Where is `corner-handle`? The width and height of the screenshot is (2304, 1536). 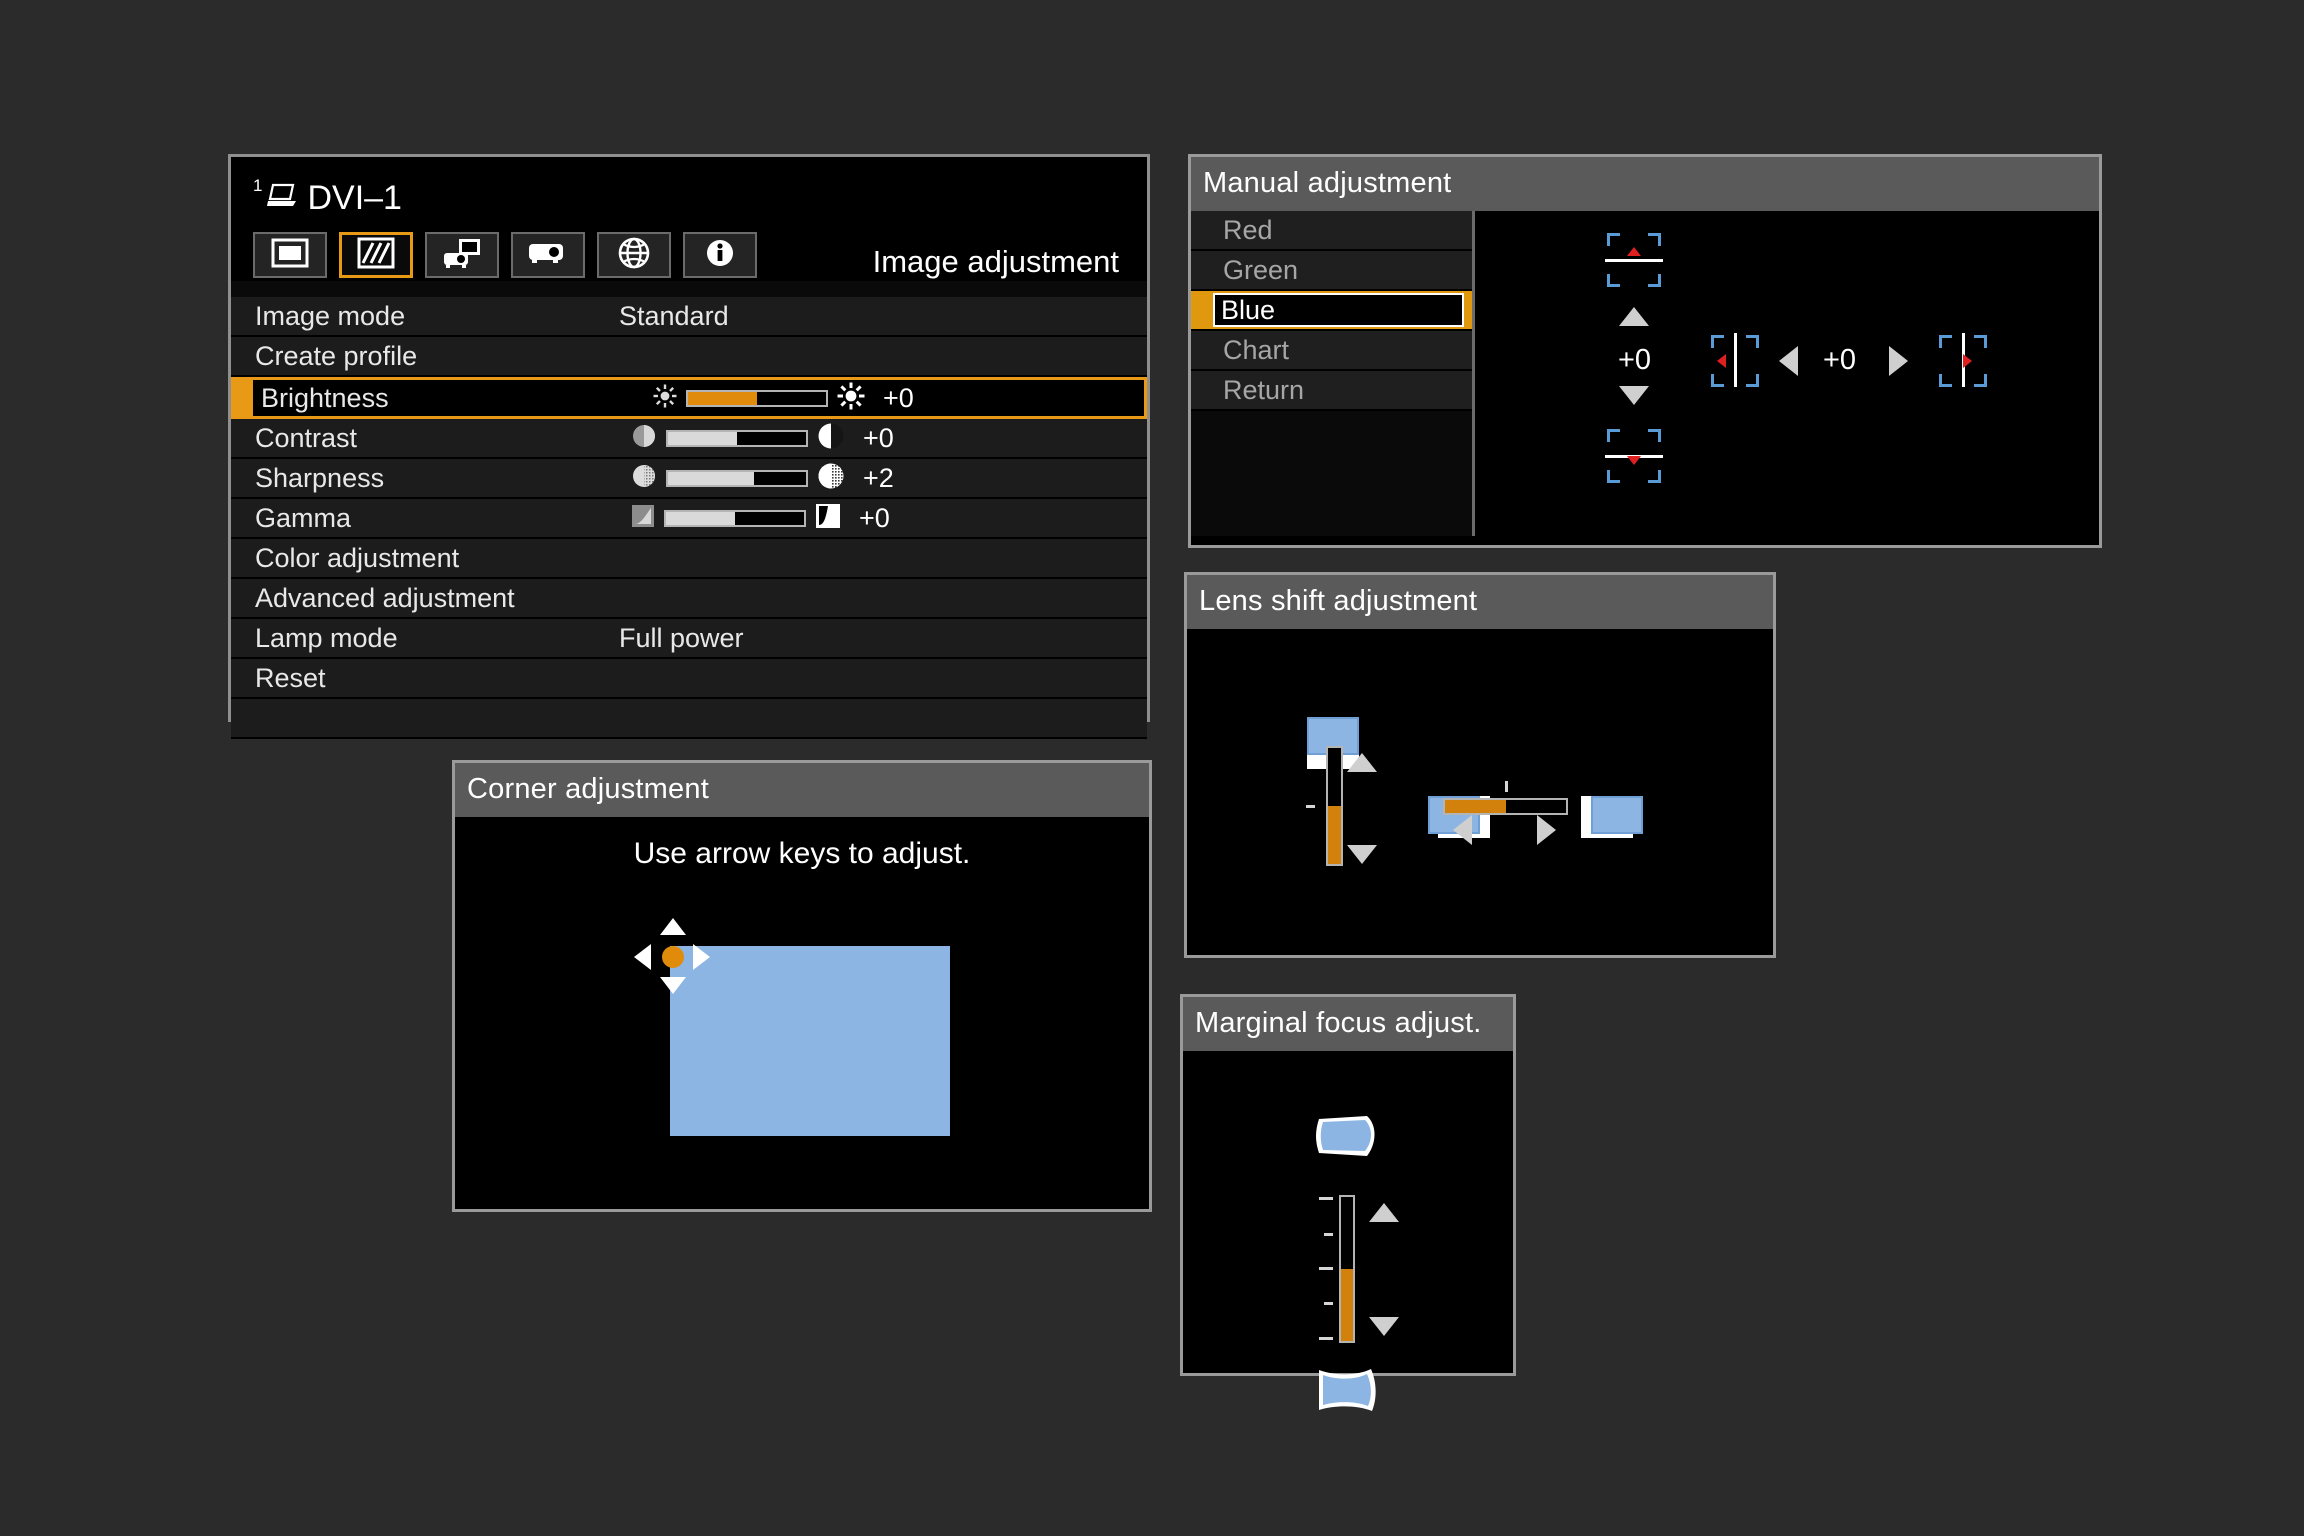
corner-handle is located at coordinates (673, 957).